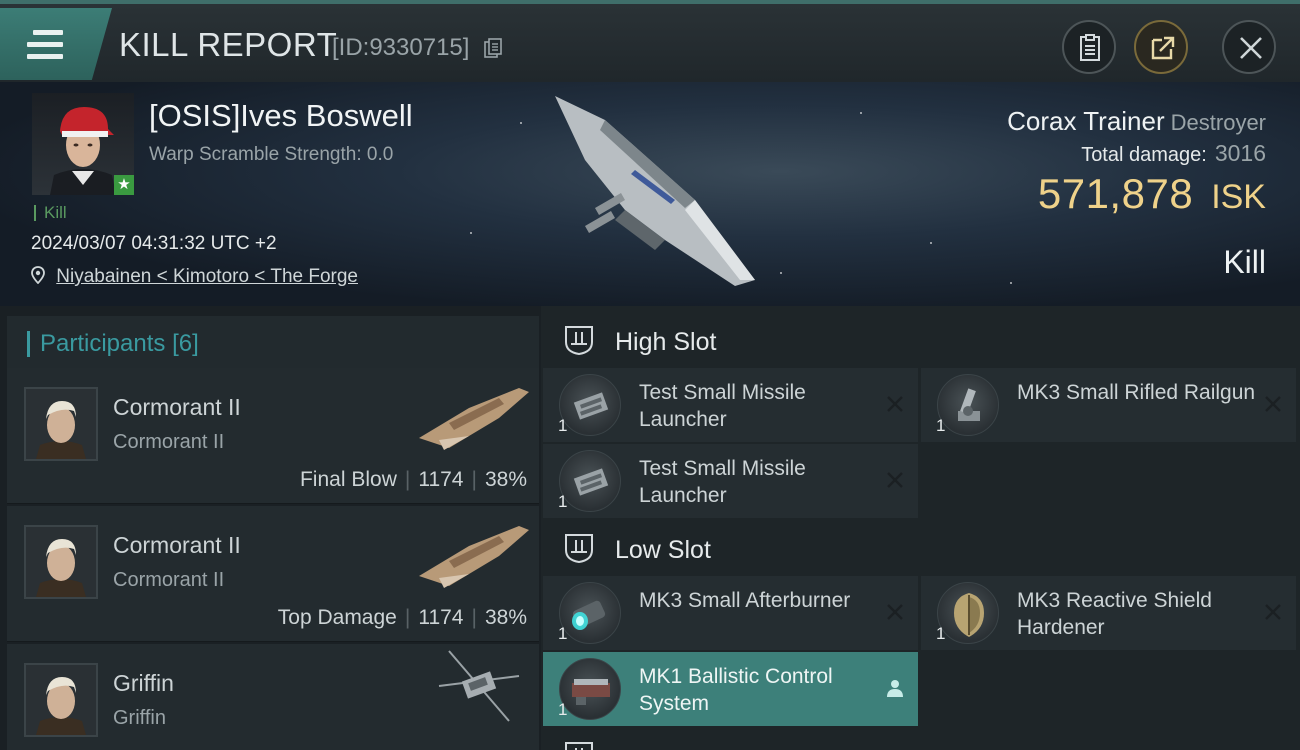 The image size is (1300, 750). What do you see at coordinates (413, 479) in the screenshot?
I see `participant-stats: Final Blow | 1174 | 38%` at bounding box center [413, 479].